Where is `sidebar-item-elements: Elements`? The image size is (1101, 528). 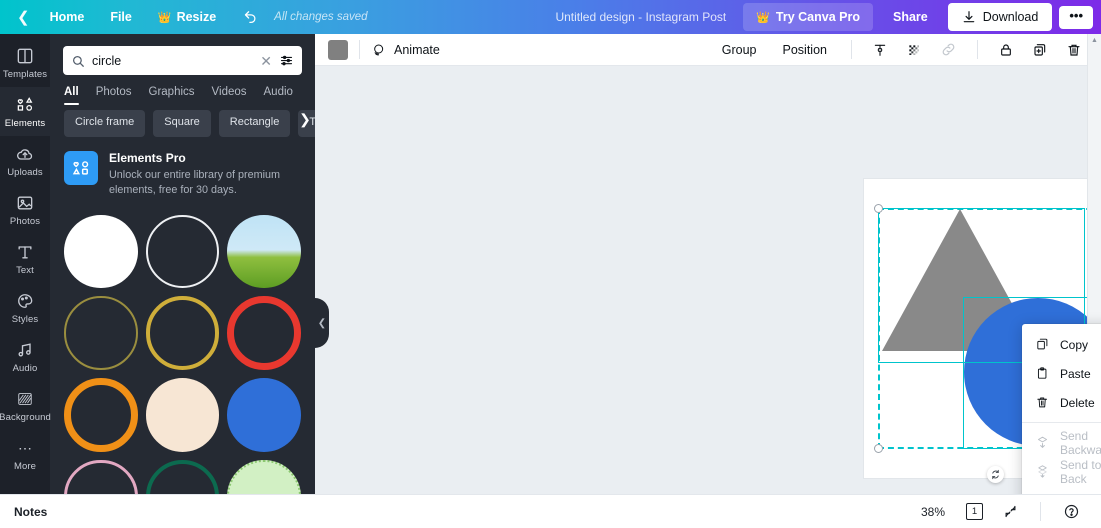
sidebar-item-elements: Elements is located at coordinates (25, 111).